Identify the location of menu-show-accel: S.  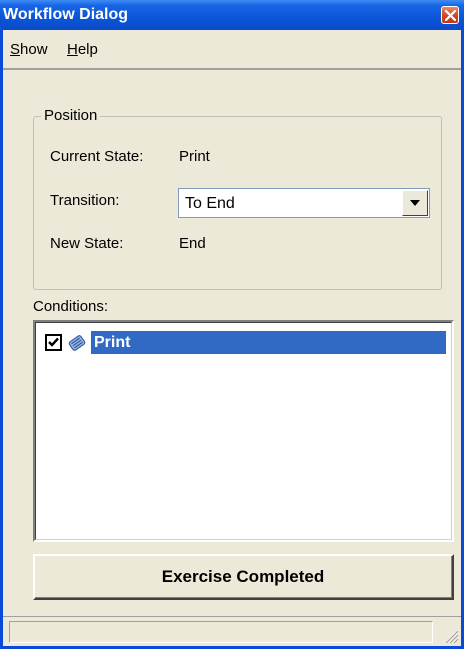
(15, 49).